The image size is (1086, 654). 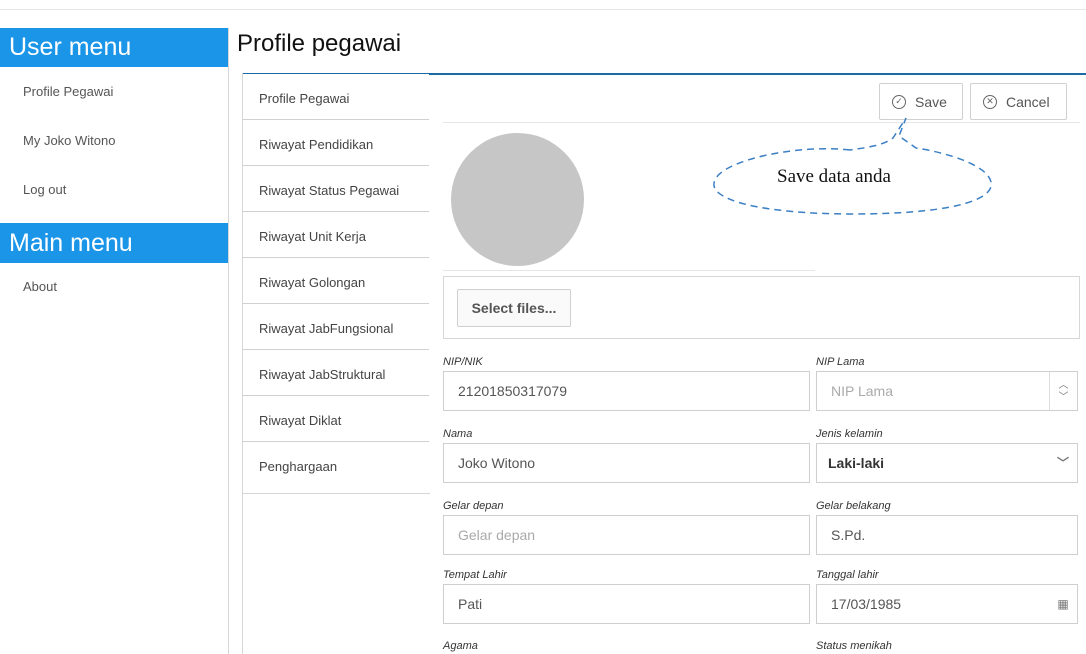 What do you see at coordinates (626, 463) in the screenshot?
I see `nama-field: Joko Witono` at bounding box center [626, 463].